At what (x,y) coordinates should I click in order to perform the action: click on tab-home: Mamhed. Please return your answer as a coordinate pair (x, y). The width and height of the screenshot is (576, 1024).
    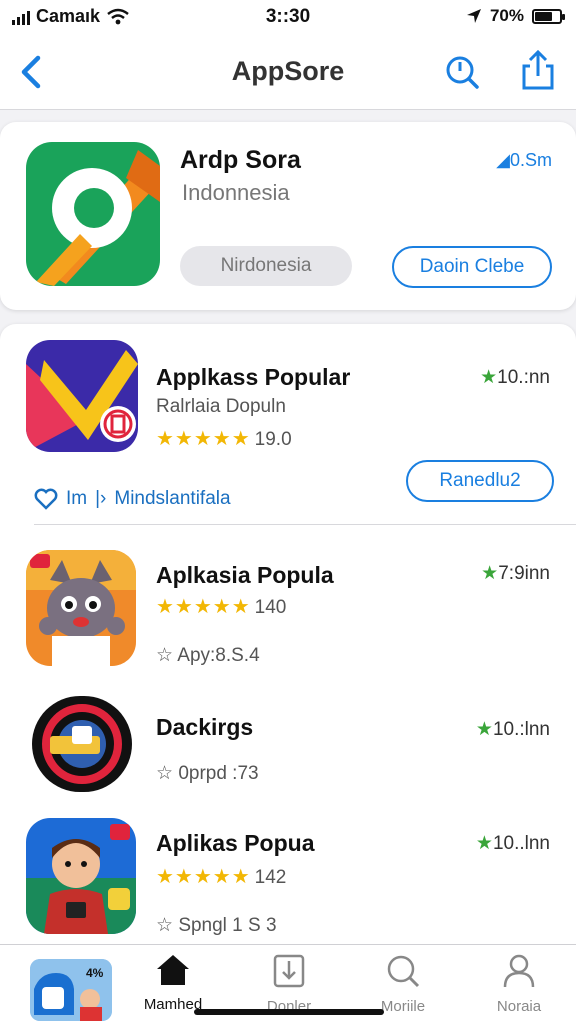
    Looking at the image, I should click on (173, 983).